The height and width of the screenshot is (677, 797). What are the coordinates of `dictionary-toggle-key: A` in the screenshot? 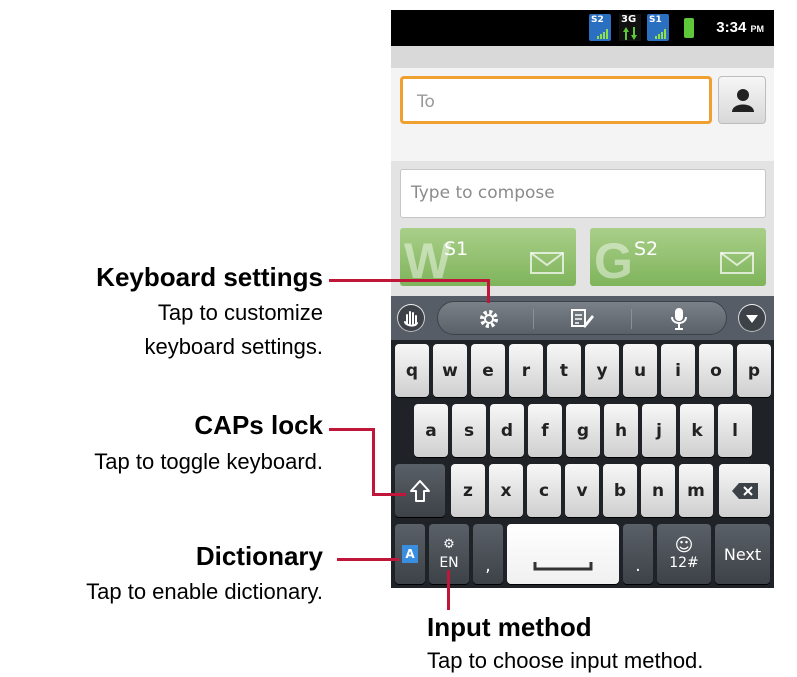 It's located at (410, 554).